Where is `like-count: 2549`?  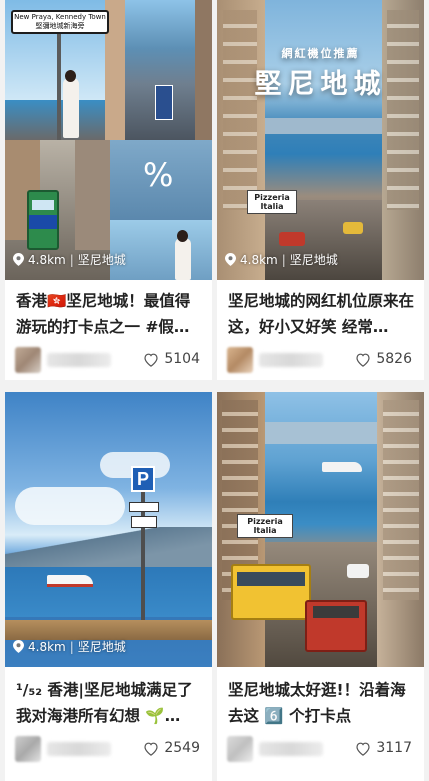
like-count: 2549 is located at coordinates (182, 748).